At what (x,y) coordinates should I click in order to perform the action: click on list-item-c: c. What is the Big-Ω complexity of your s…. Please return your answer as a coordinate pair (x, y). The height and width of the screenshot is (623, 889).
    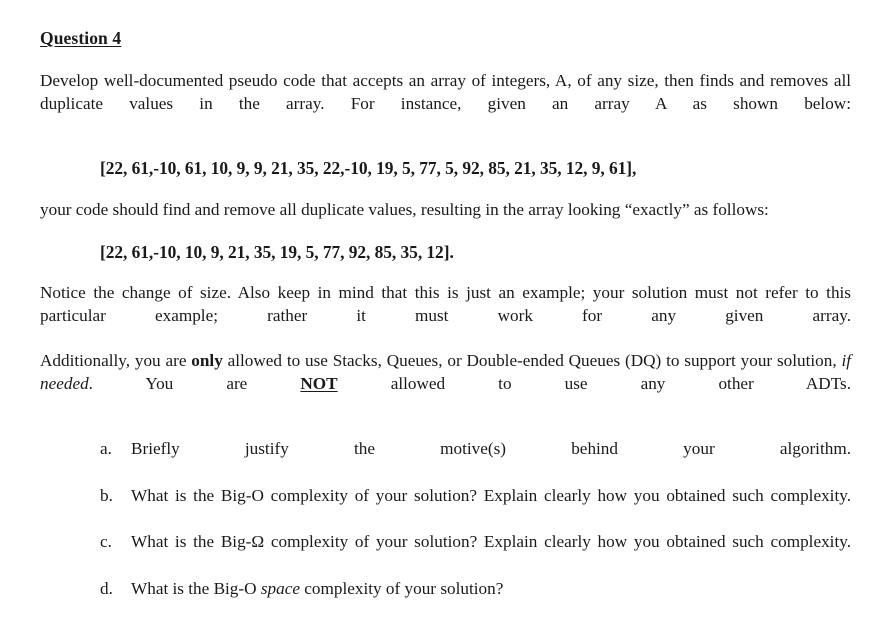
    Looking at the image, I should click on (445, 553).